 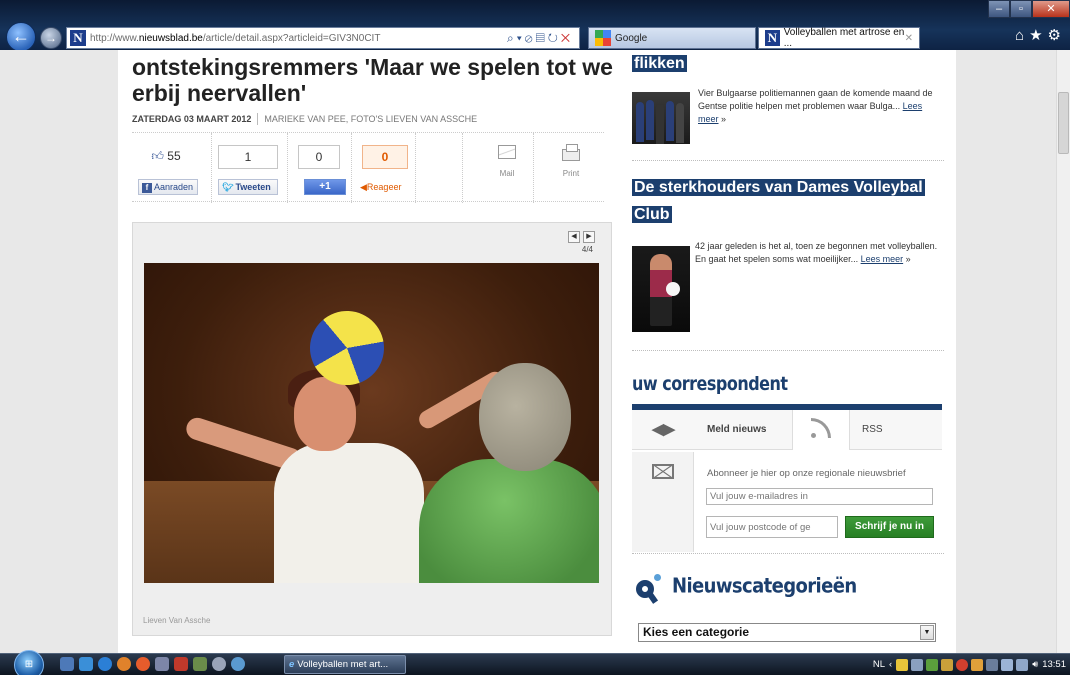 I want to click on tray-icons, so click(x=962, y=664).